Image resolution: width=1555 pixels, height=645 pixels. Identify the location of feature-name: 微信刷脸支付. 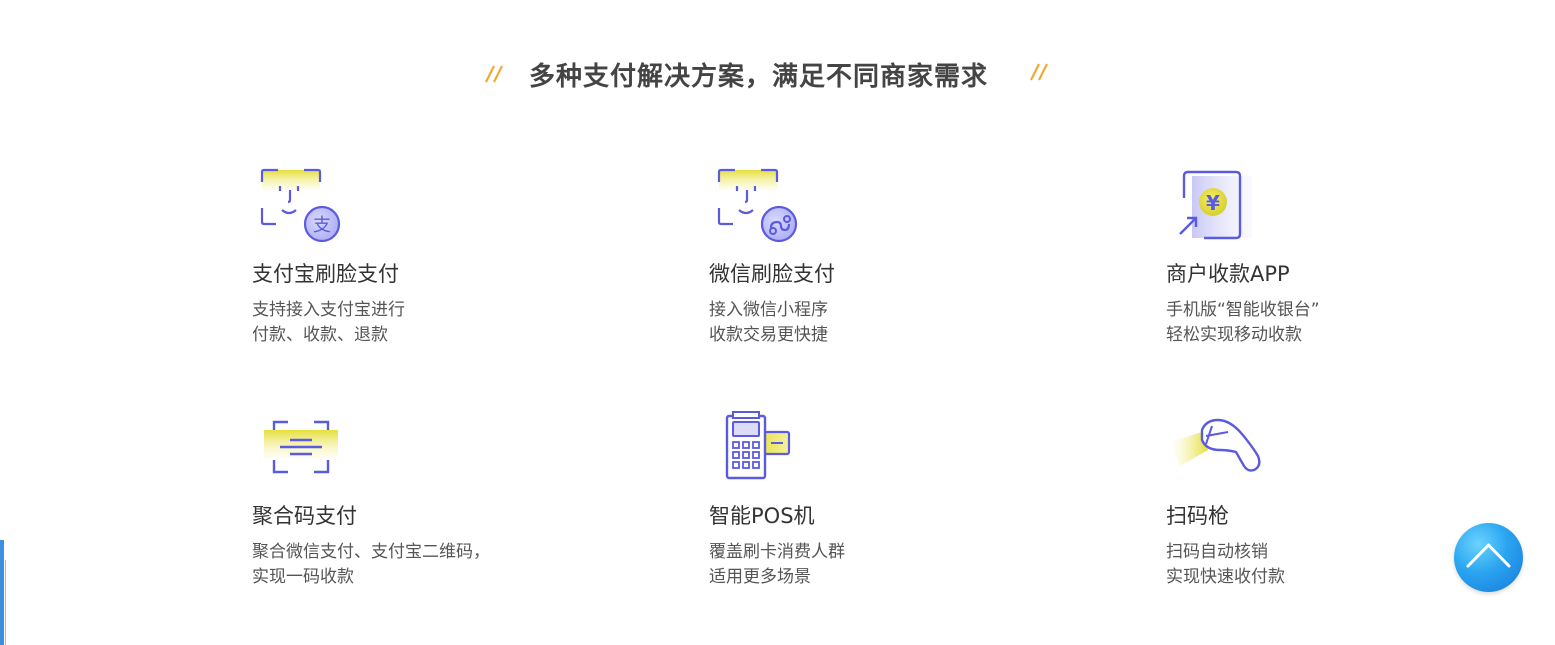
(772, 274).